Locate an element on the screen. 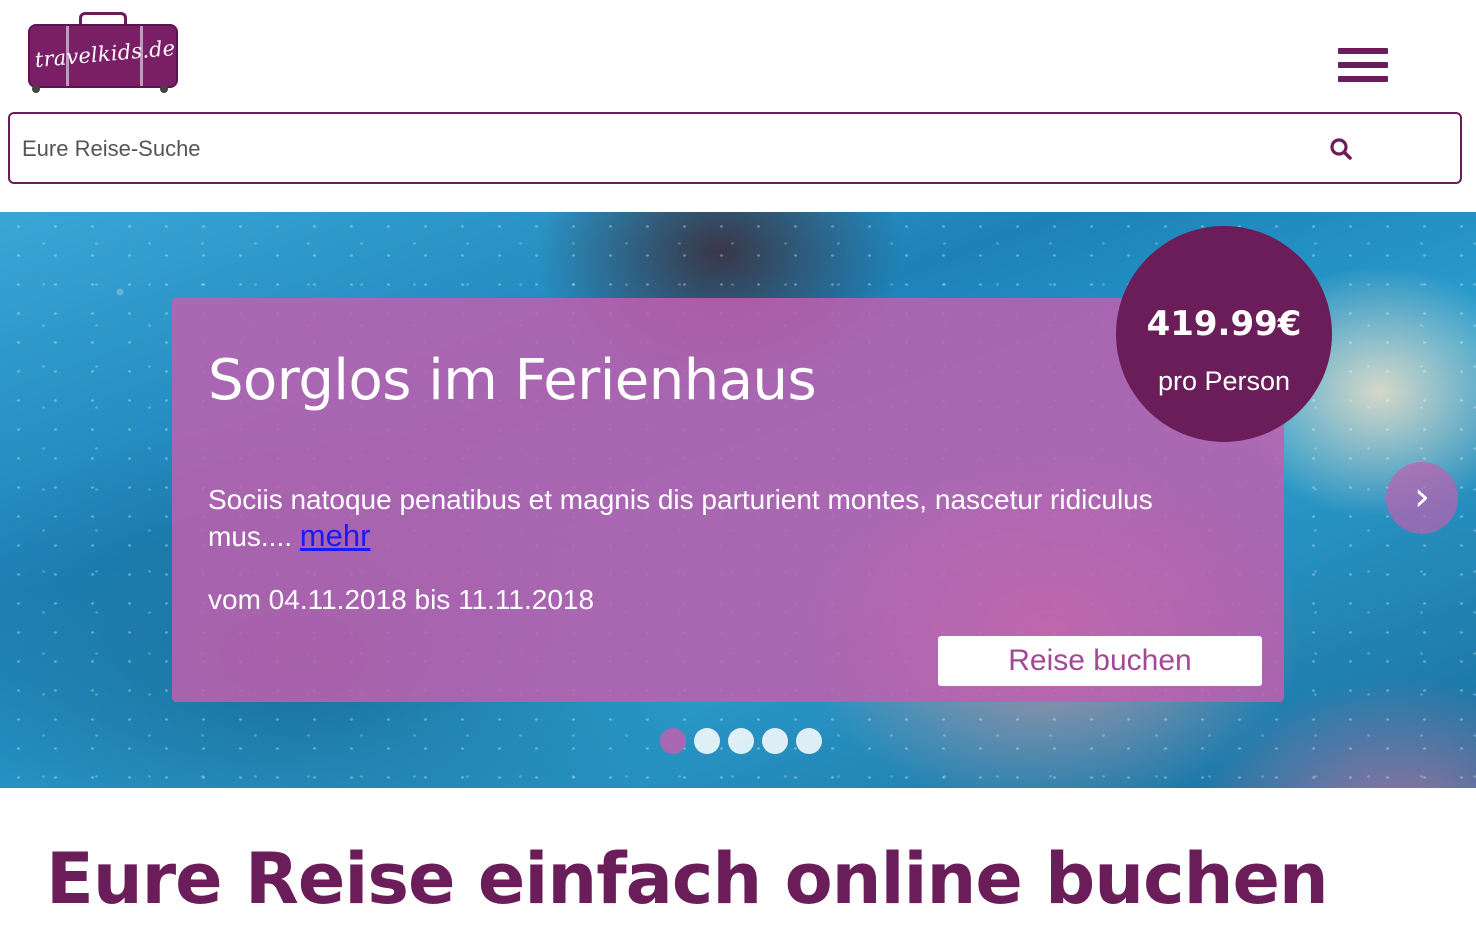  promo-date-range: vom 04.11.2018 bis 11.11.2018 is located at coordinates (401, 599).